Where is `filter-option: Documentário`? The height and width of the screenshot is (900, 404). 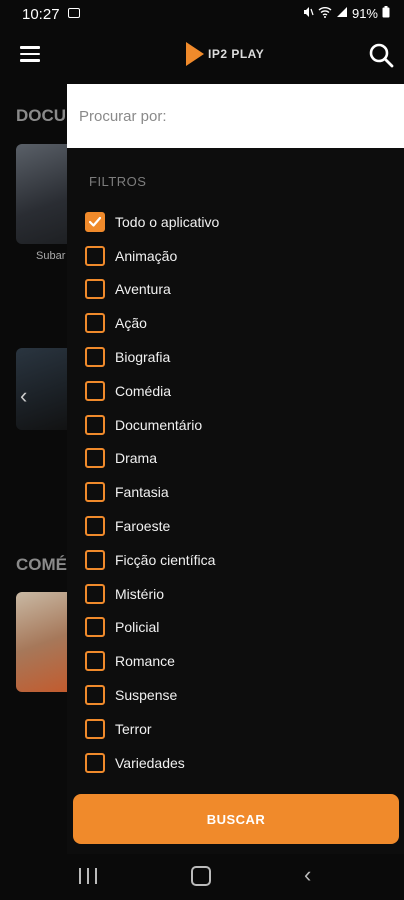
filter-option: Documentário is located at coordinates (235, 425).